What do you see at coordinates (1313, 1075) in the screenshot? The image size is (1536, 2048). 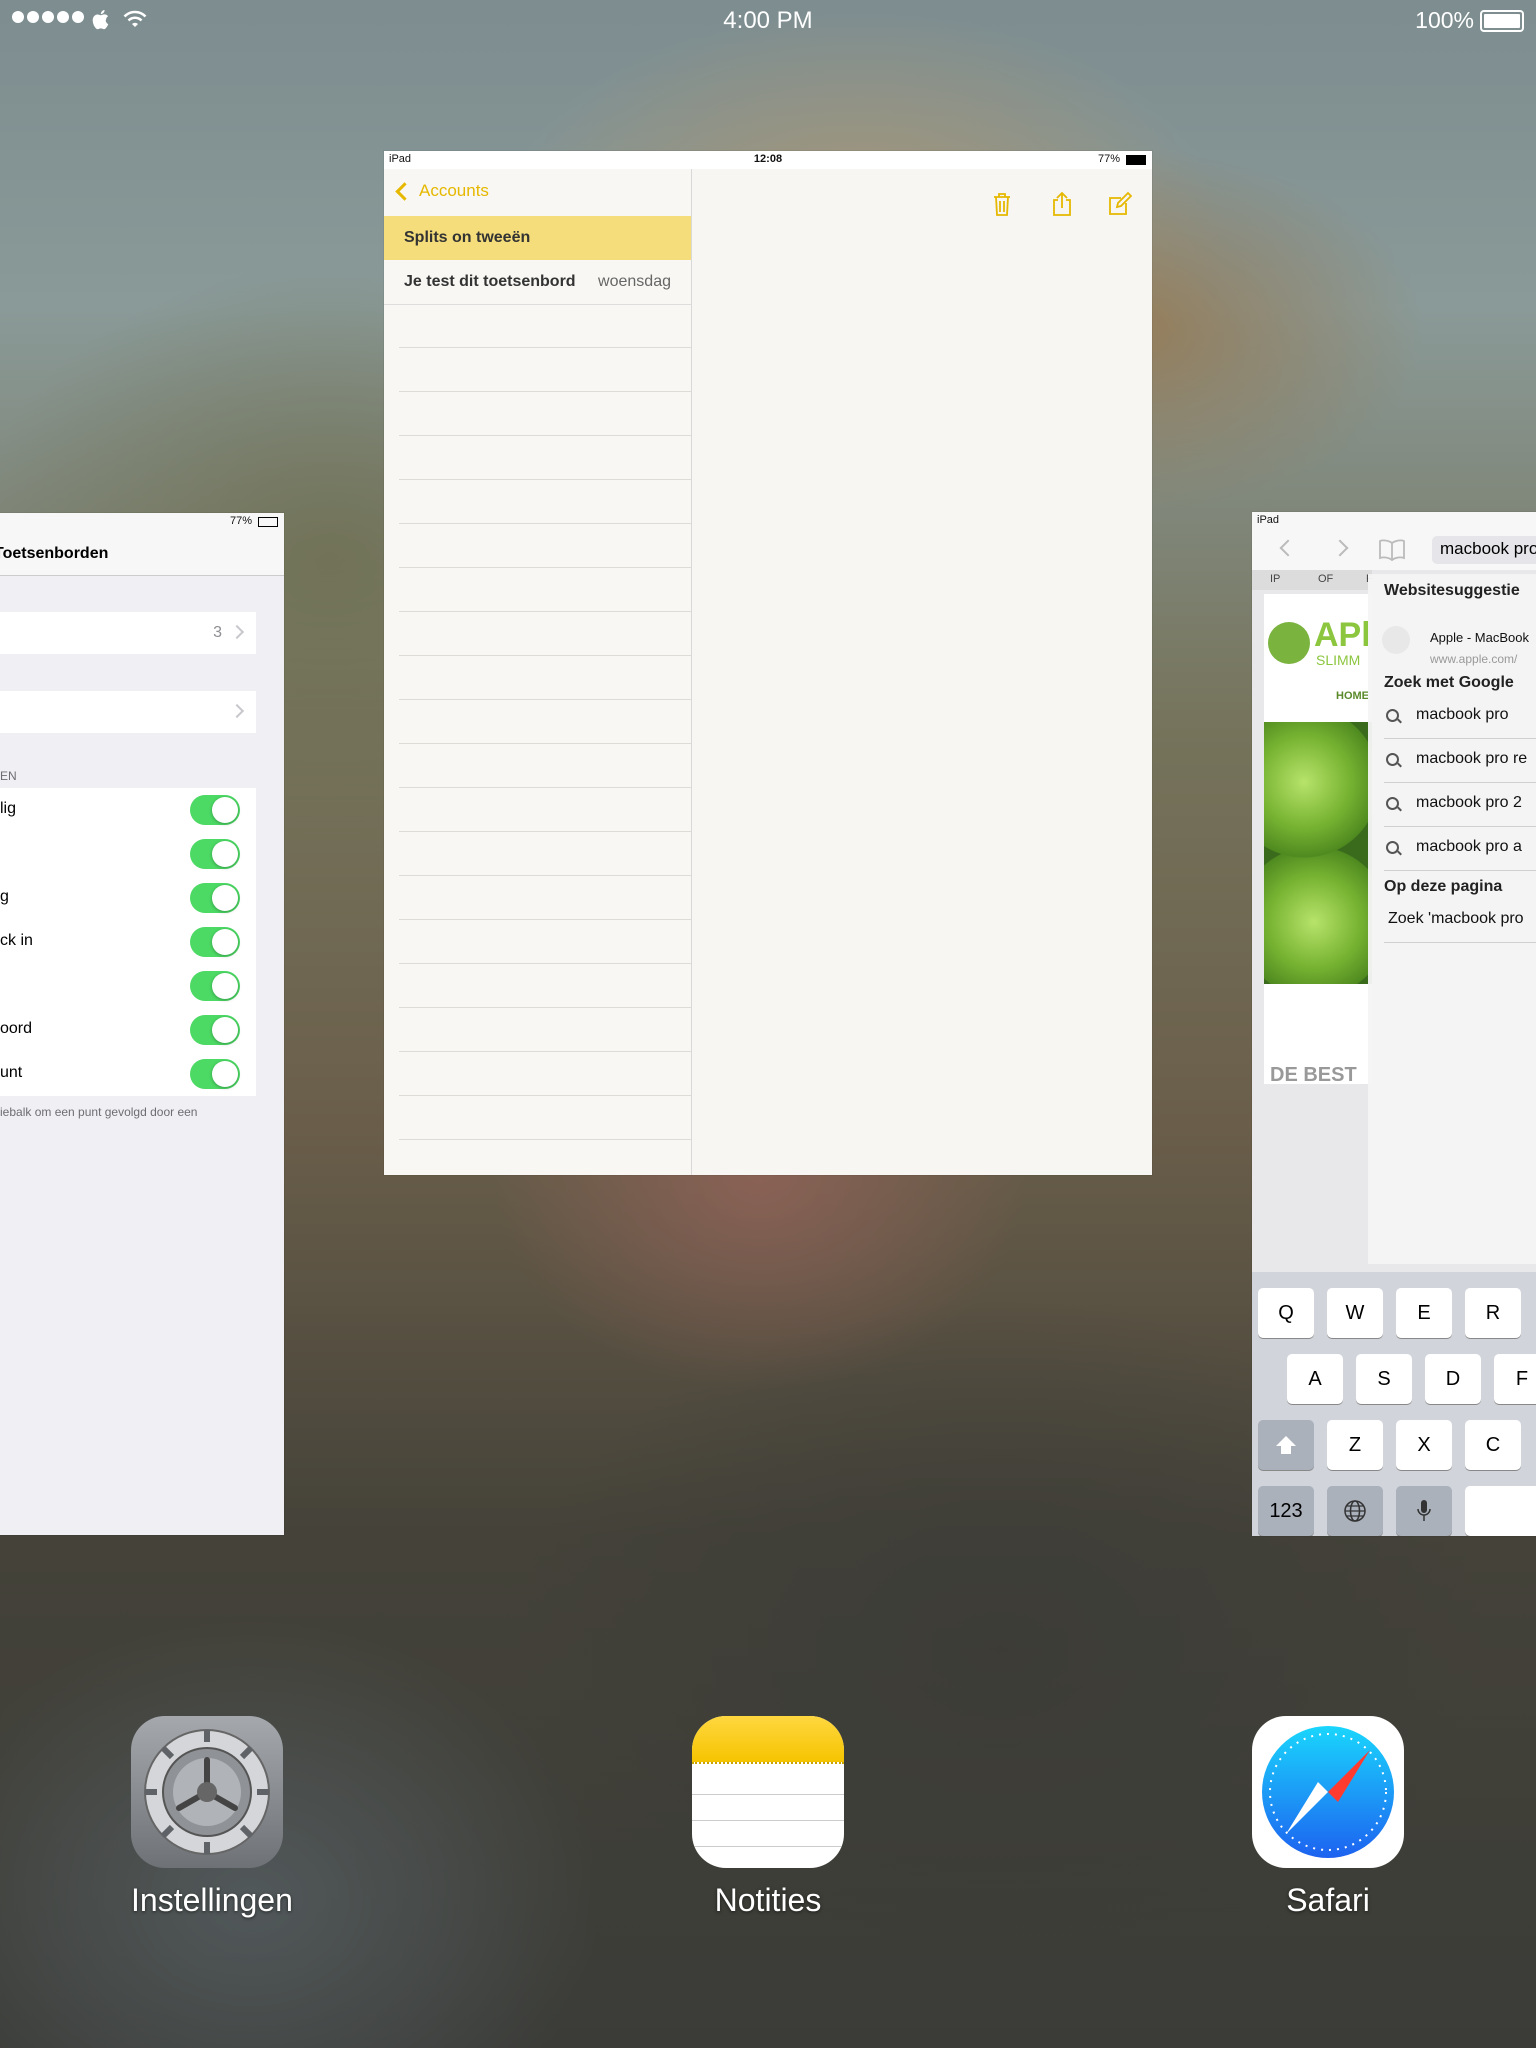 I see `web-bottom-text: DE BEST` at bounding box center [1313, 1075].